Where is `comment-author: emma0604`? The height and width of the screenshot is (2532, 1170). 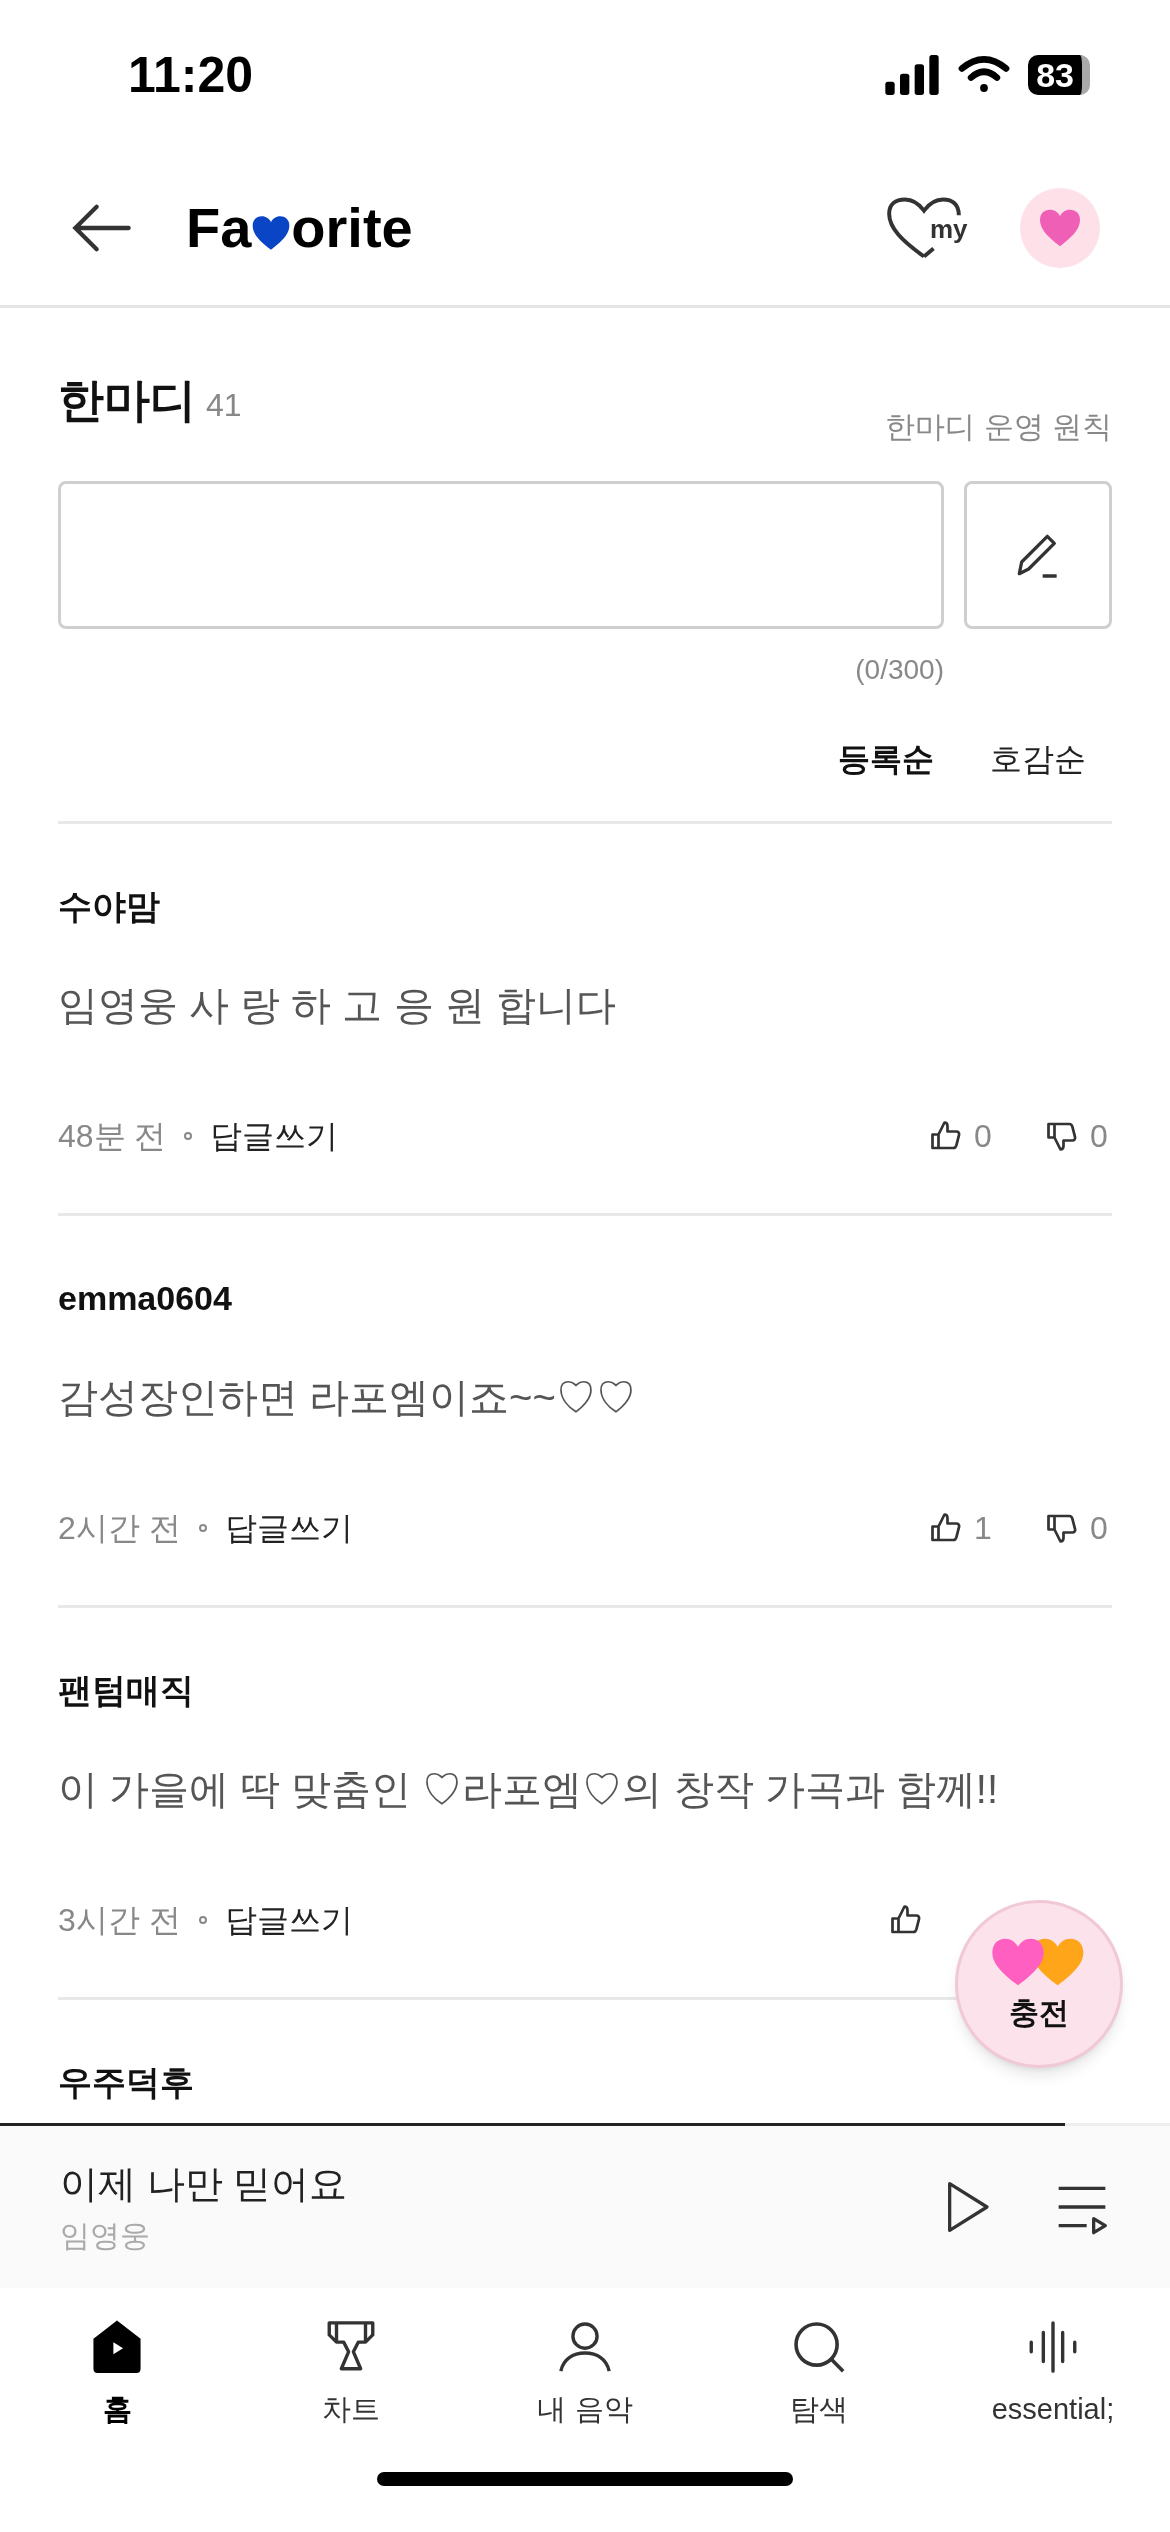 comment-author: emma0604 is located at coordinates (145, 1298).